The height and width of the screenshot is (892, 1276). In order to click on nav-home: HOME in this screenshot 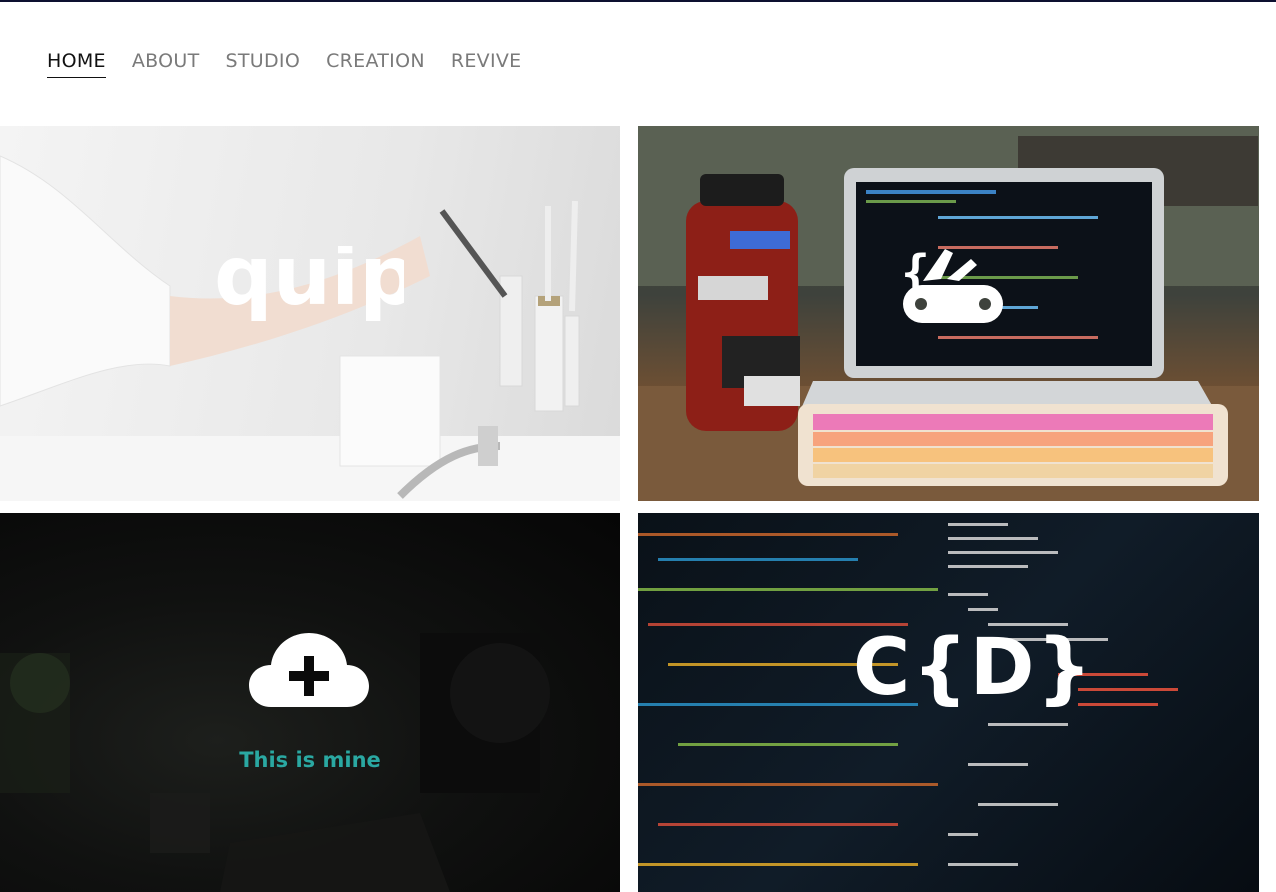, I will do `click(76, 64)`.